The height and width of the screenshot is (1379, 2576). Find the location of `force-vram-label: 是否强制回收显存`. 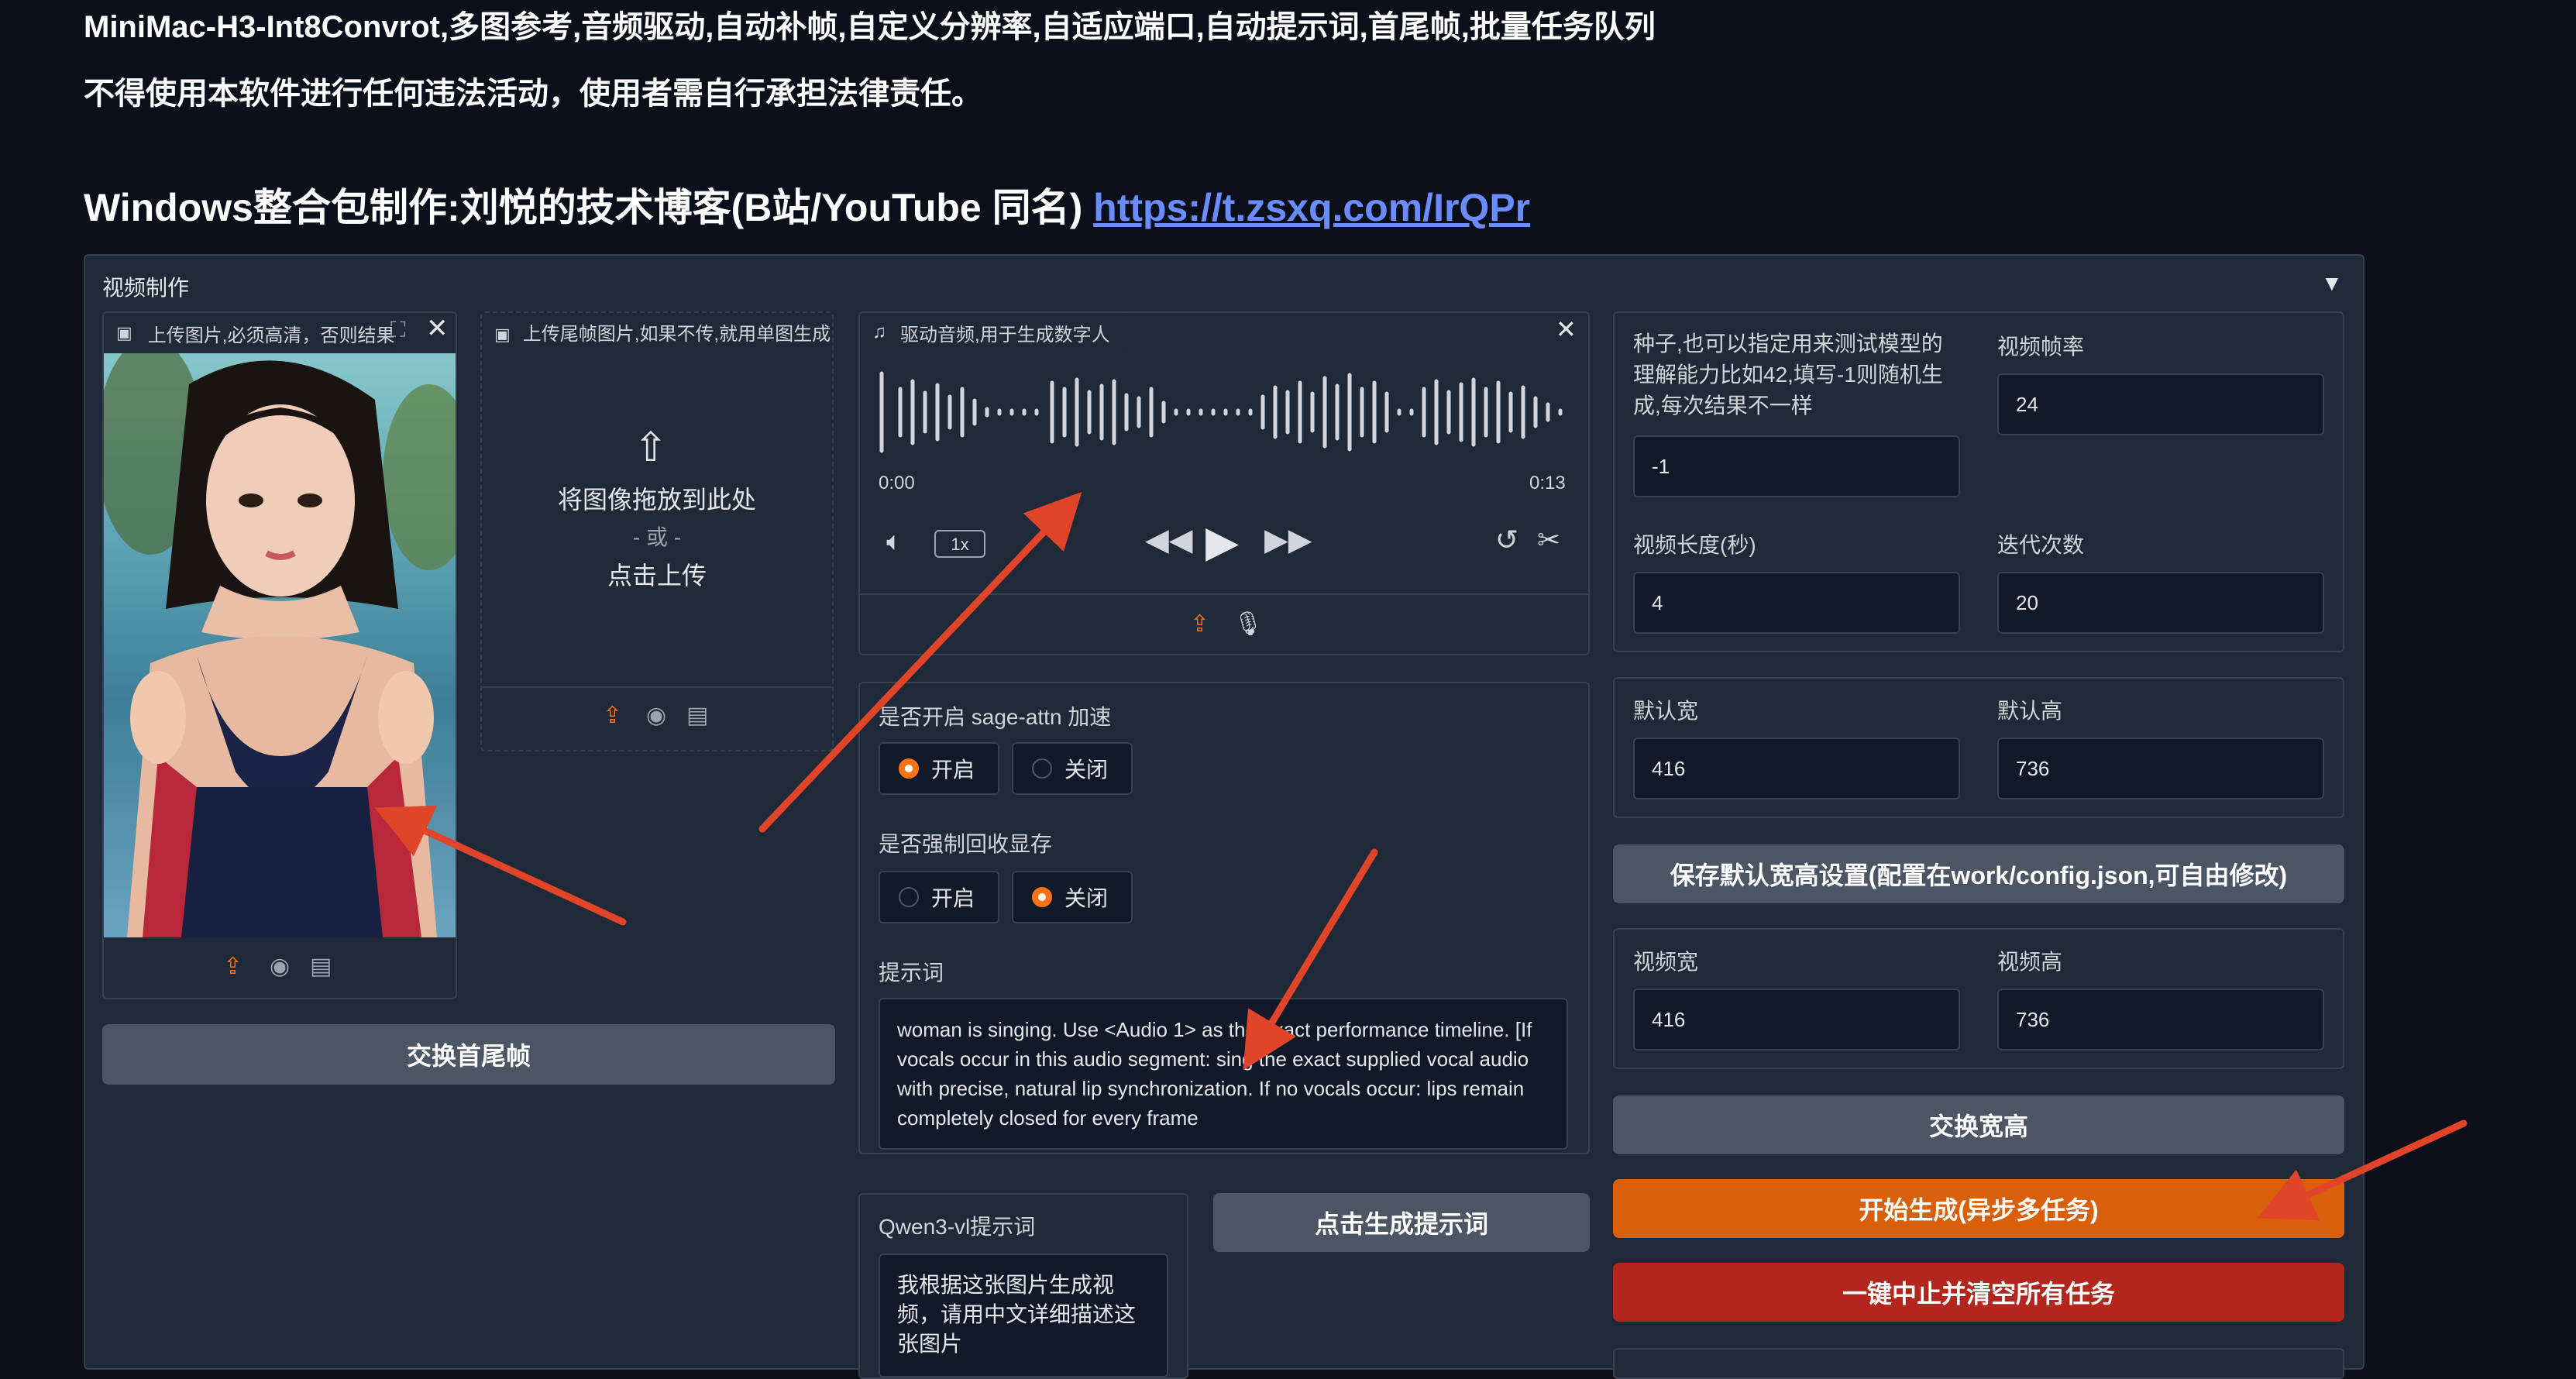

force-vram-label: 是否强制回收显存 is located at coordinates (966, 844).